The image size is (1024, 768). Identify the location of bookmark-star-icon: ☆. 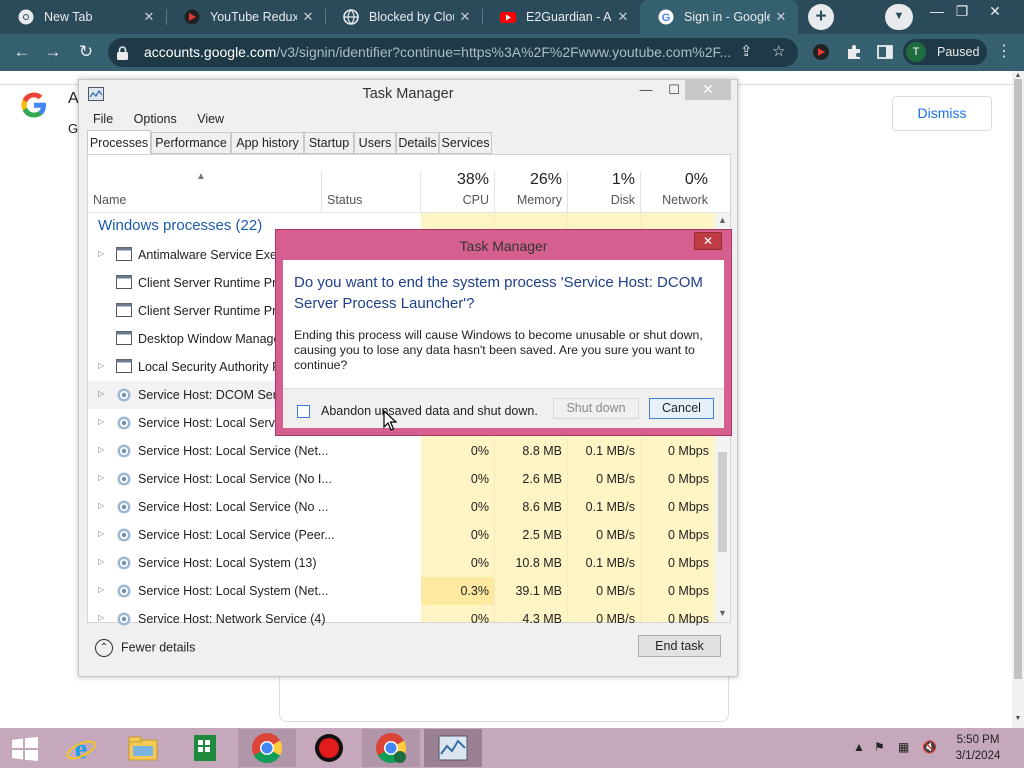
(778, 51).